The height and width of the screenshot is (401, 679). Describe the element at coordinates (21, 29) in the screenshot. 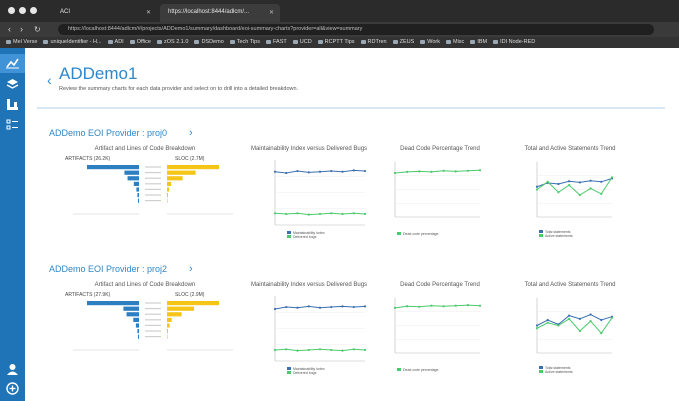

I see `forward-nav-icon: ›` at that location.